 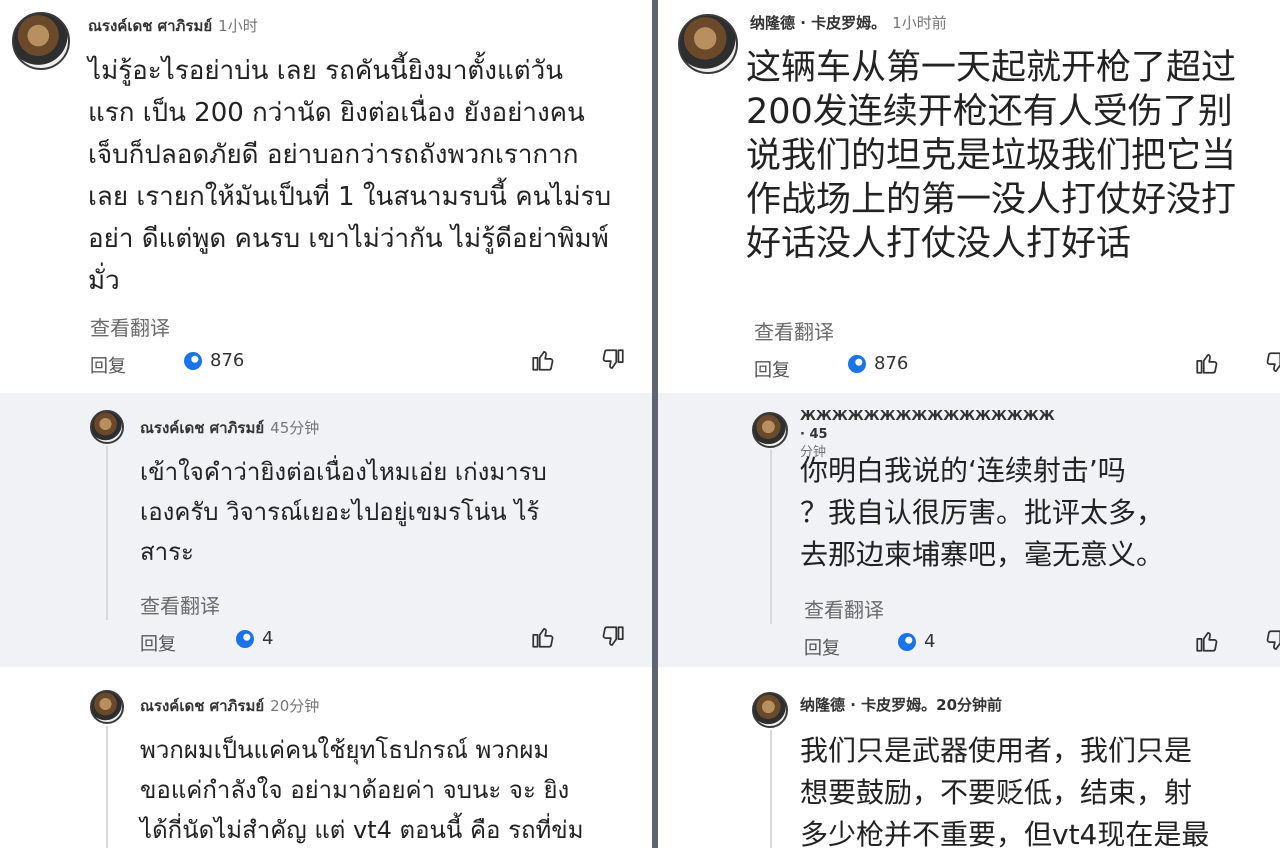 What do you see at coordinates (343, 472) in the screenshot?
I see `text-line: เข้าใจคำว่ายิงต่อเนื่องไหมเอ่ย เก่งมารบ` at bounding box center [343, 472].